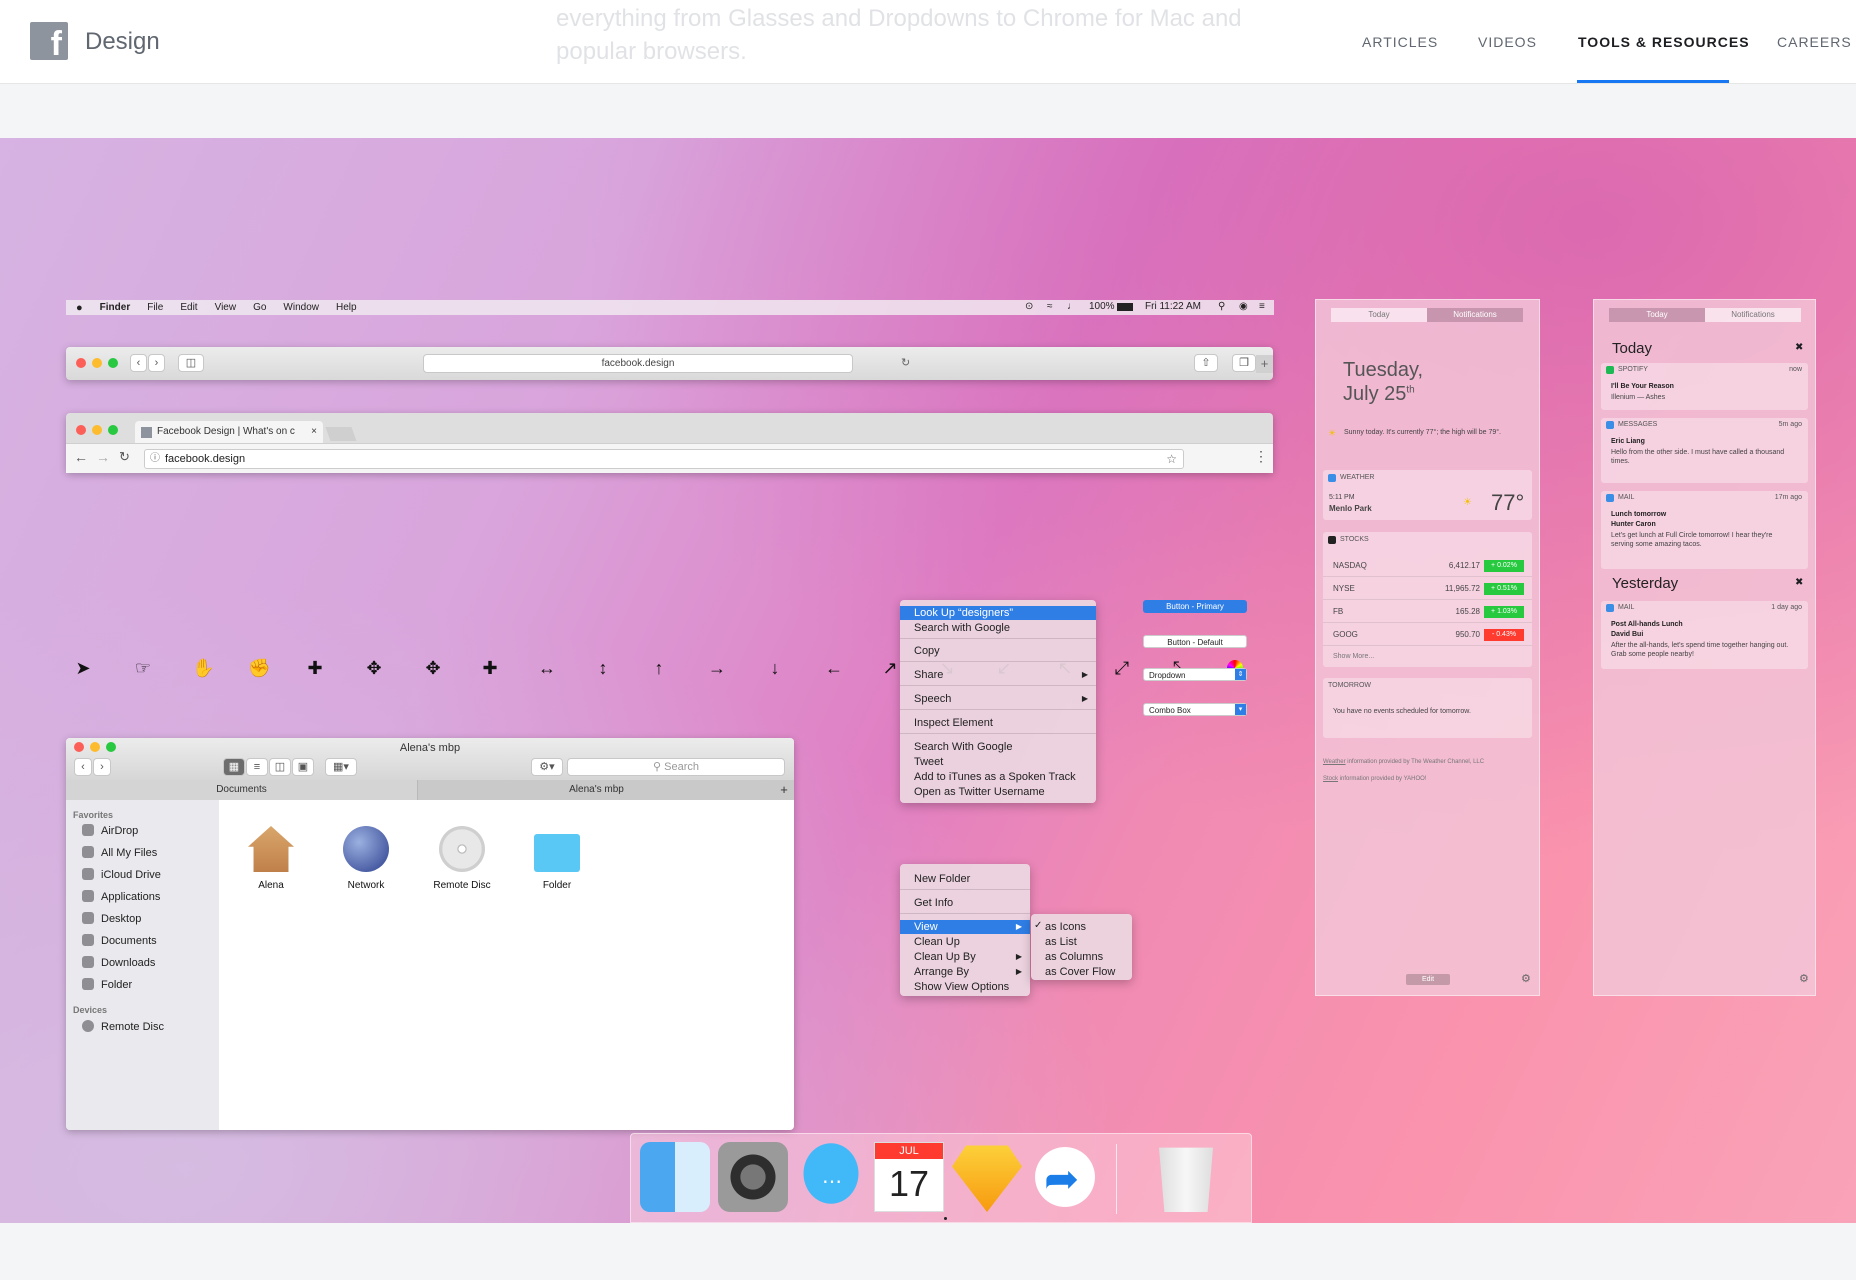 The height and width of the screenshot is (1280, 1856). What do you see at coordinates (664, 459) in the screenshot?
I see `chrome-address-bar: ⓘ facebook.design ☆` at bounding box center [664, 459].